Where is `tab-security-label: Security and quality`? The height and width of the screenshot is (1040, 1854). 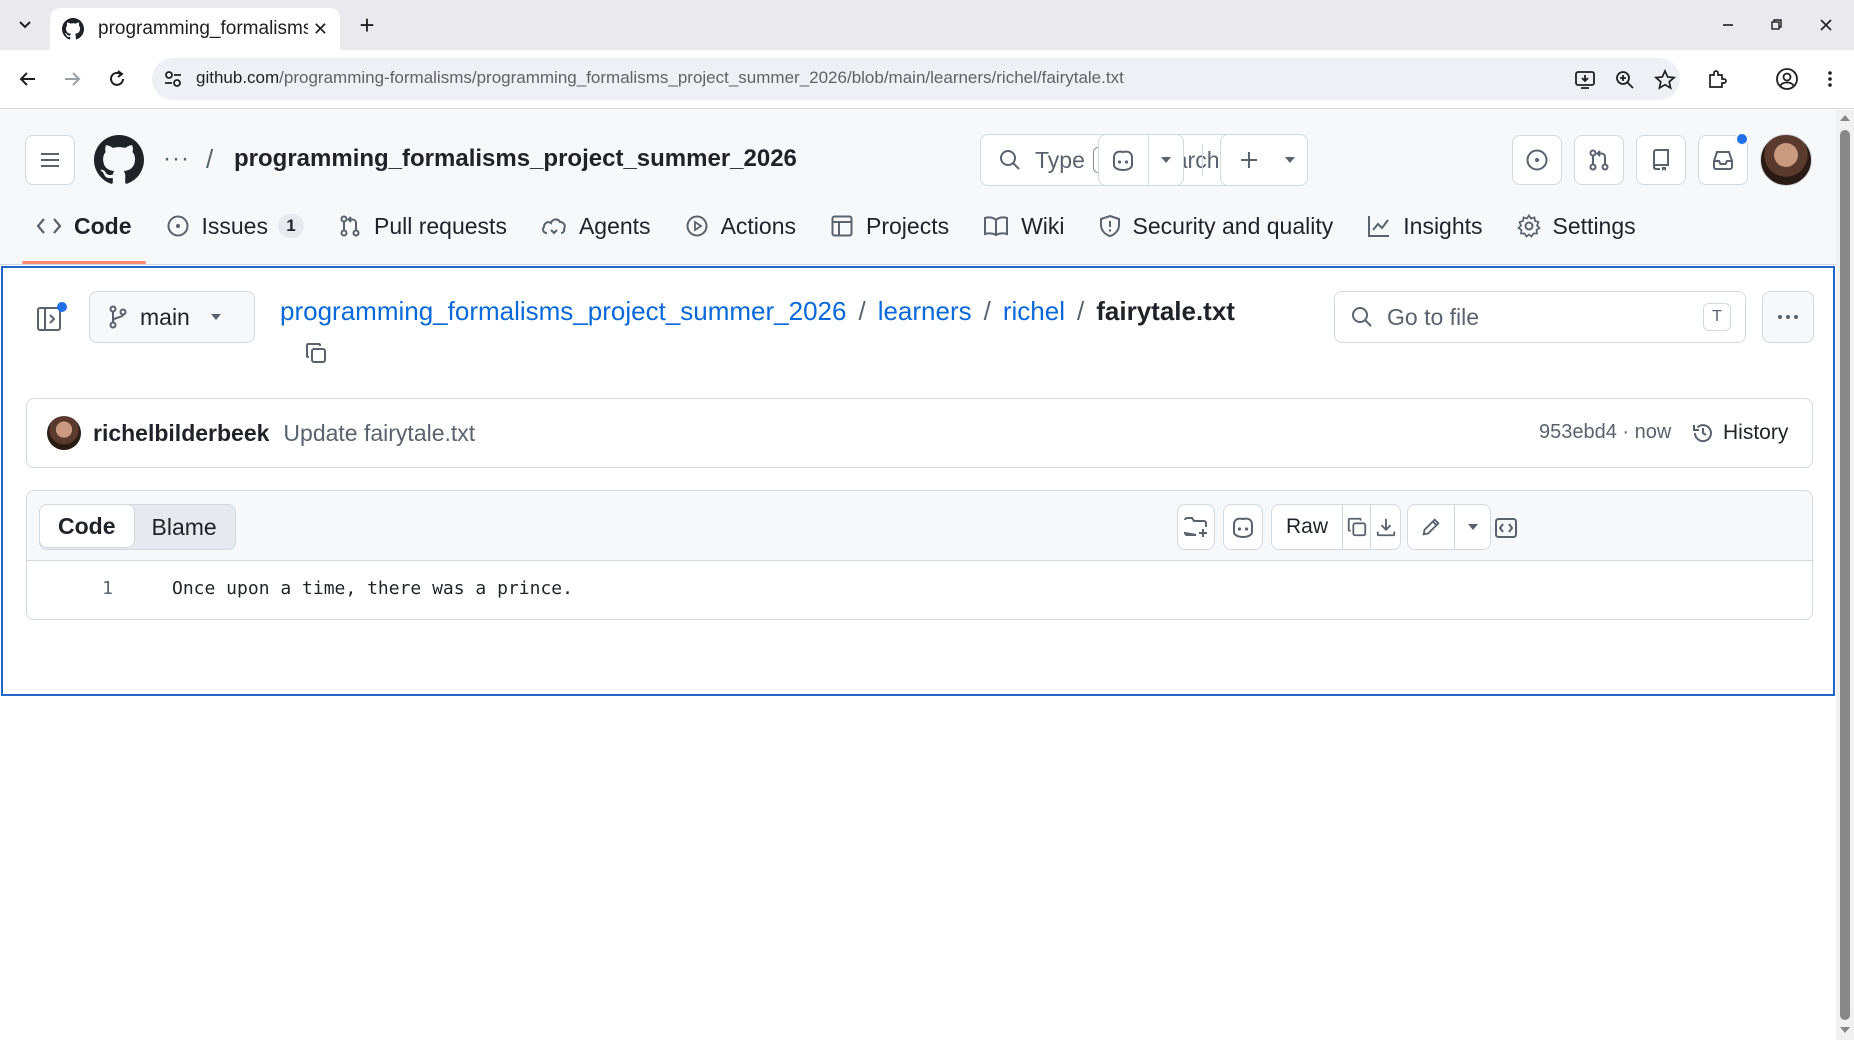 tab-security-label: Security and quality is located at coordinates (1233, 225).